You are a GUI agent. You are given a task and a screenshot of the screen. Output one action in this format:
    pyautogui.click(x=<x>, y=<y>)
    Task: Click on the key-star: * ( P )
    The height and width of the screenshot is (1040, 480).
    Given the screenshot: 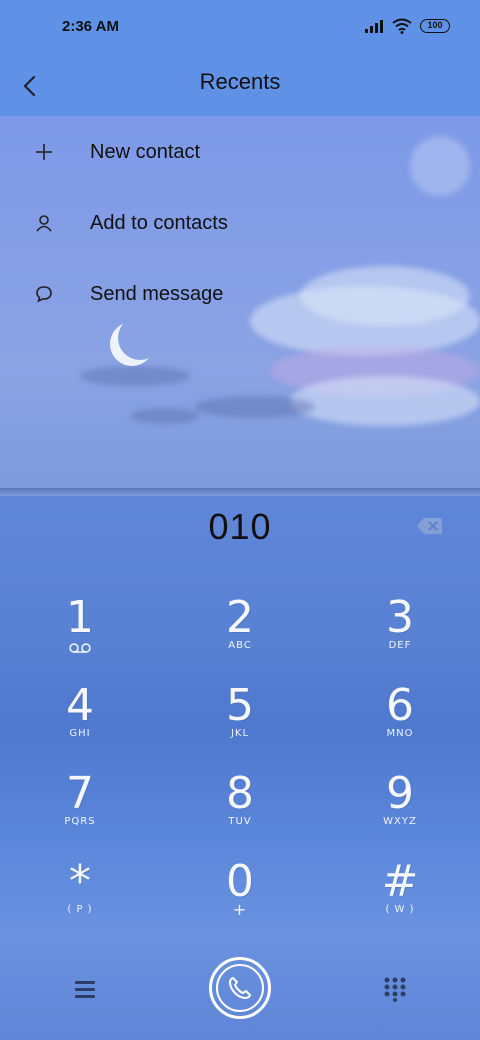 What is the action you would take?
    pyautogui.click(x=80, y=898)
    